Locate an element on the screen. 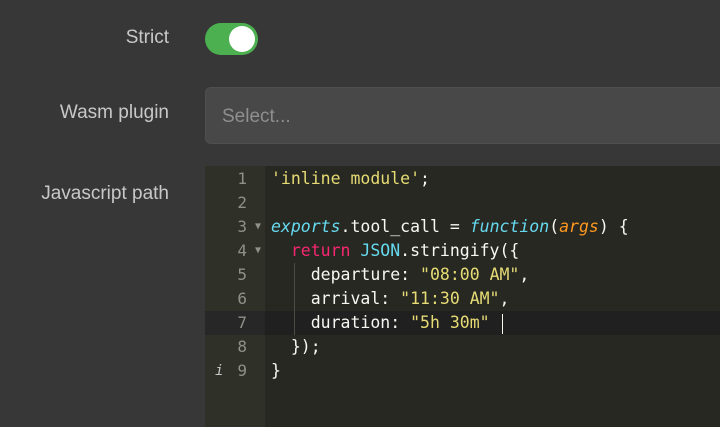 The image size is (720, 427). code-line: }); is located at coordinates (492, 347).